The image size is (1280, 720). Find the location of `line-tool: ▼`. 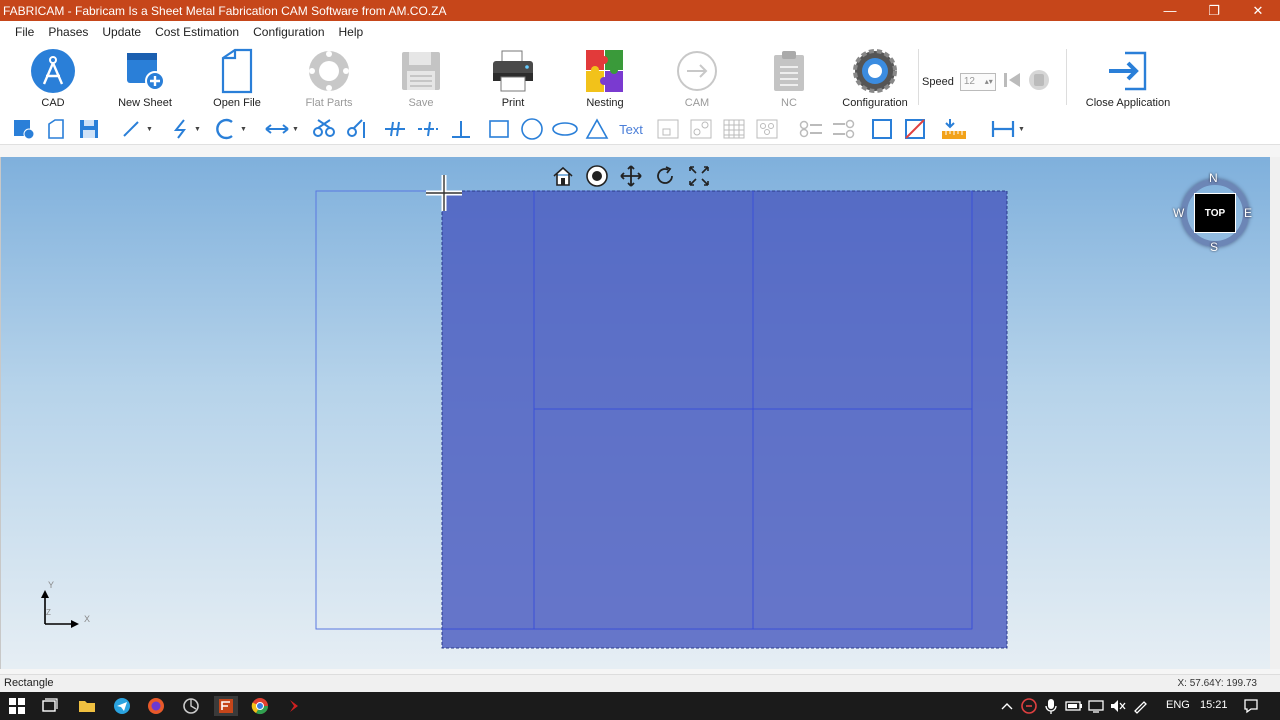

line-tool: ▼ is located at coordinates (136, 129).